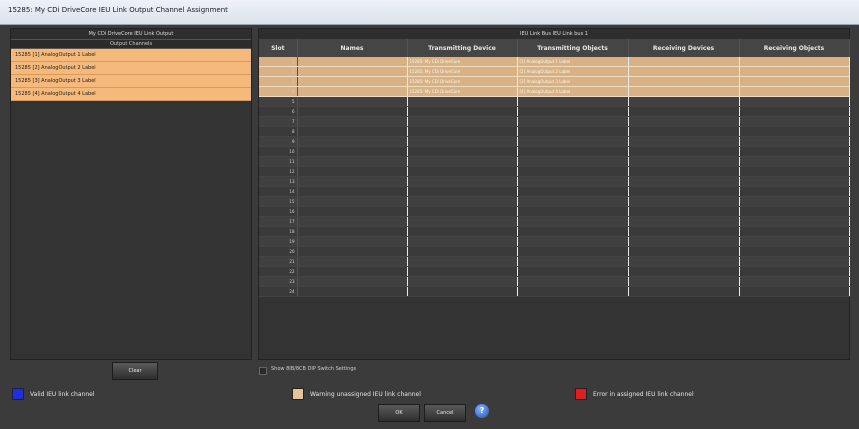  I want to click on table-row: 12, so click(554, 171).